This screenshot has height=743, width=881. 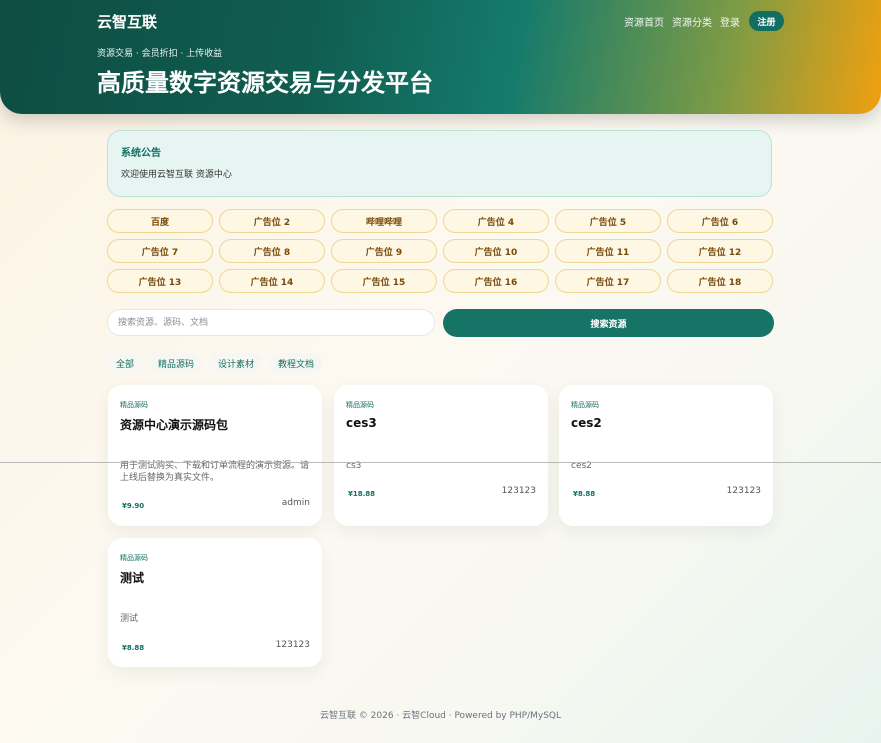 I want to click on category-chip-source: 精品源码, so click(x=176, y=363).